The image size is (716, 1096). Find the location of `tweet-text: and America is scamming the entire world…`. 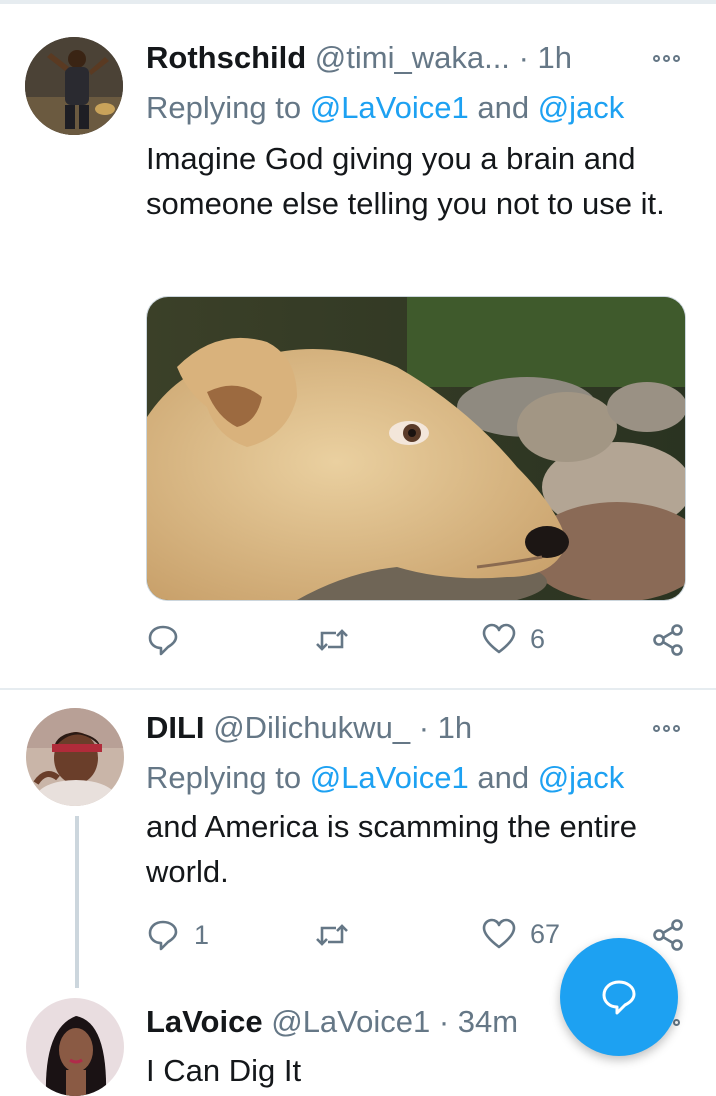

tweet-text: and America is scamming the entire world… is located at coordinates (392, 849).